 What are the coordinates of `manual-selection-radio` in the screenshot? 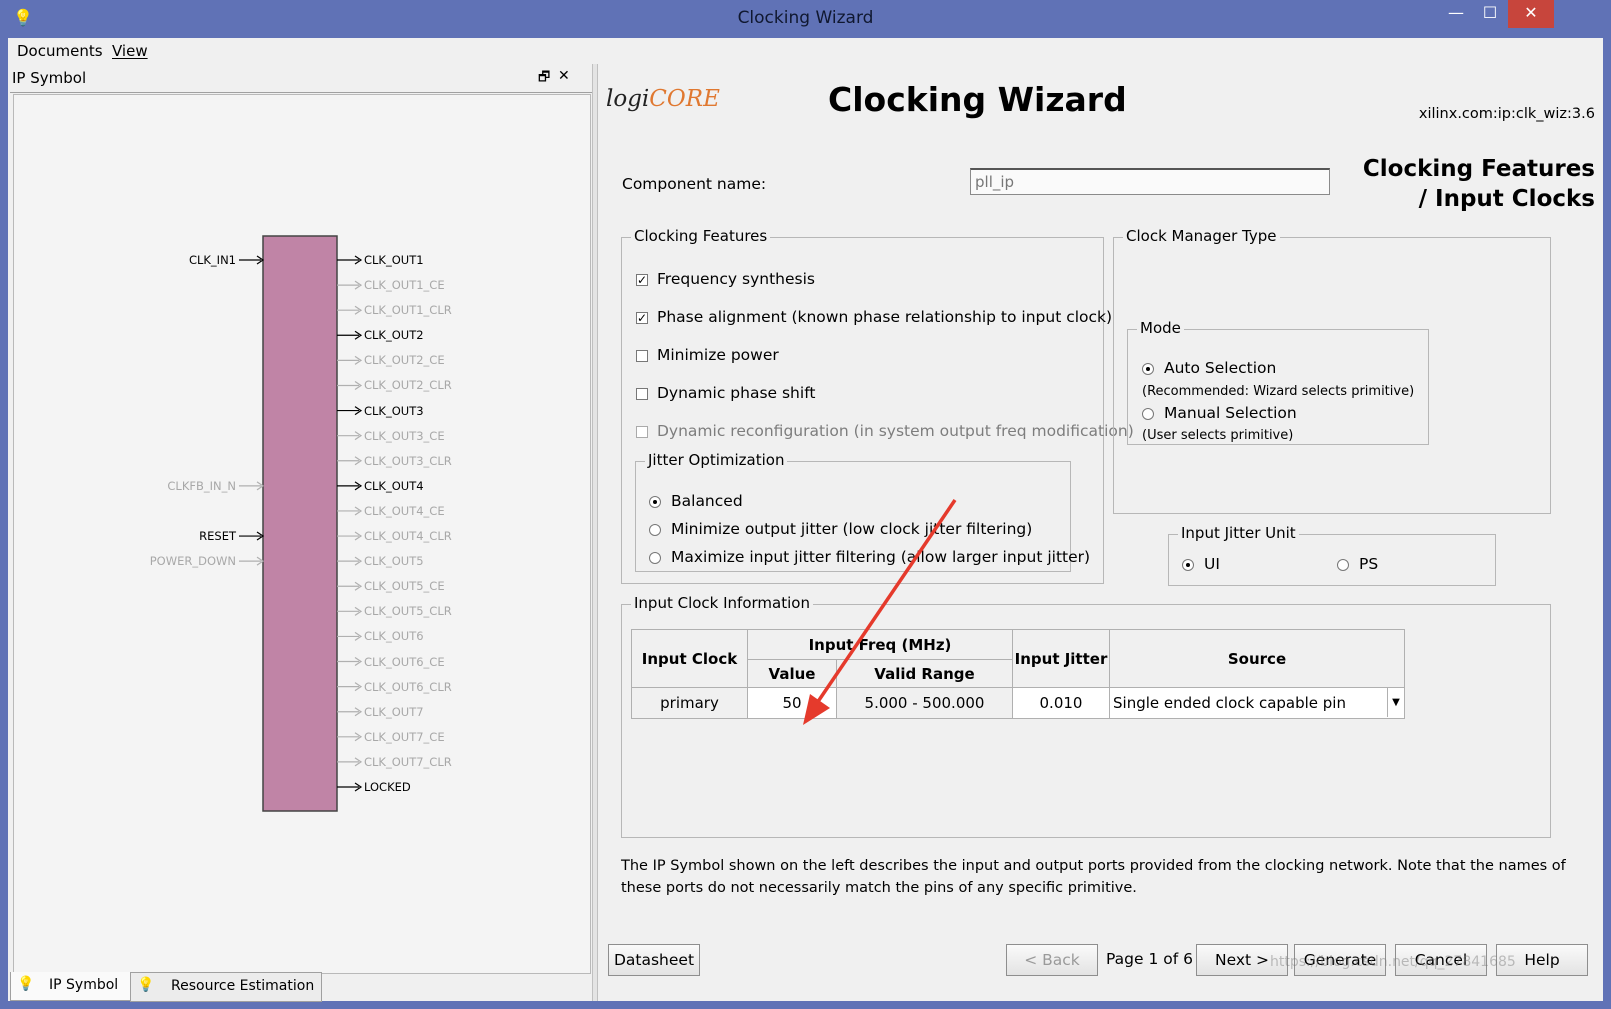 It's located at (1148, 414).